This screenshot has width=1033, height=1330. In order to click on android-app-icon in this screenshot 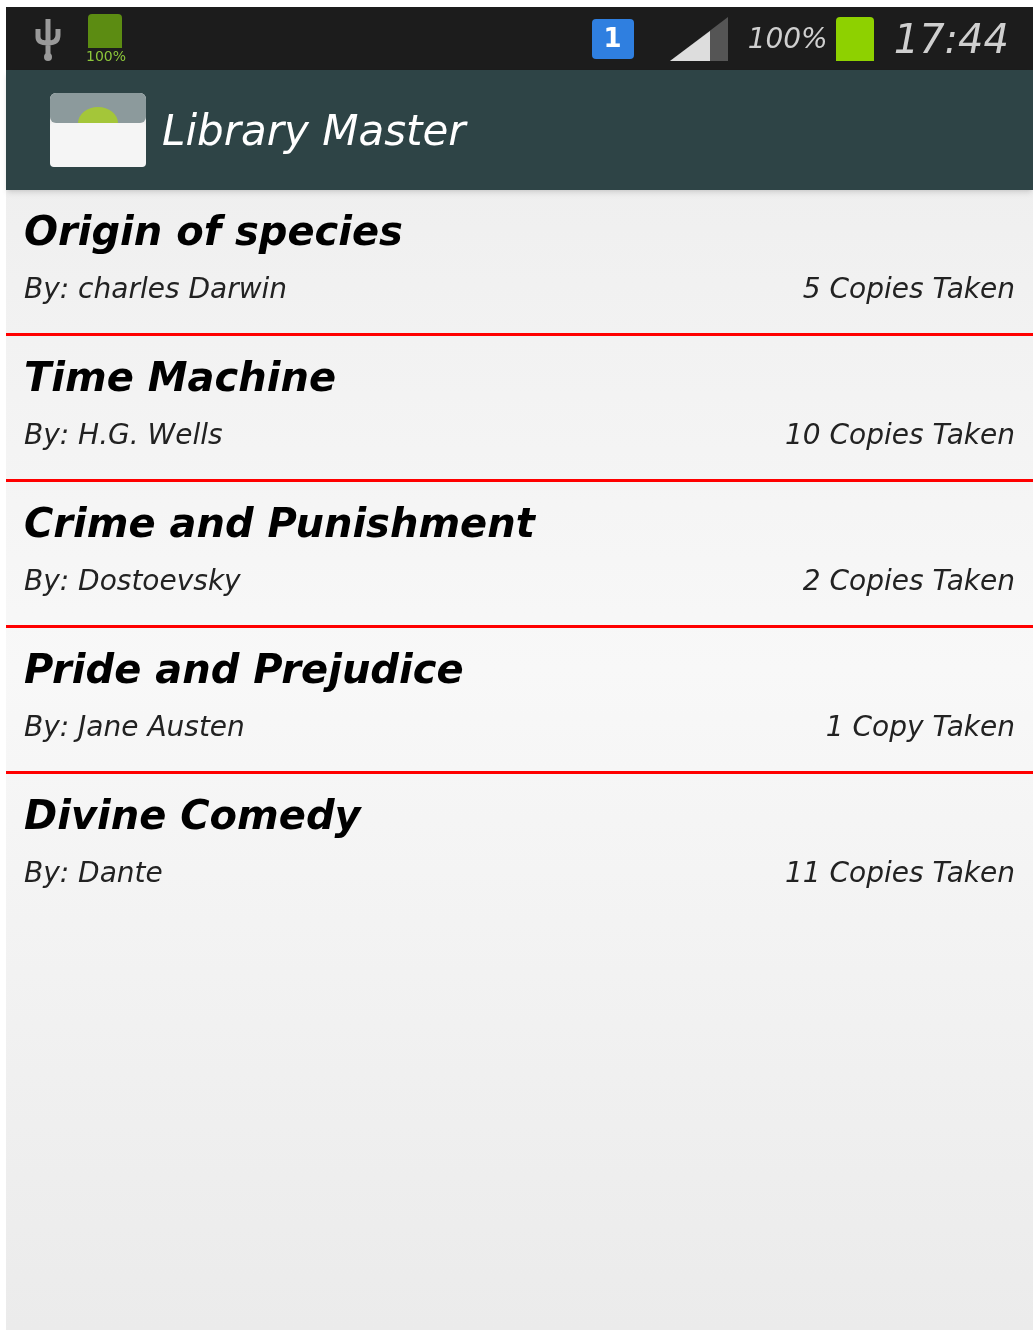, I will do `click(98, 130)`.